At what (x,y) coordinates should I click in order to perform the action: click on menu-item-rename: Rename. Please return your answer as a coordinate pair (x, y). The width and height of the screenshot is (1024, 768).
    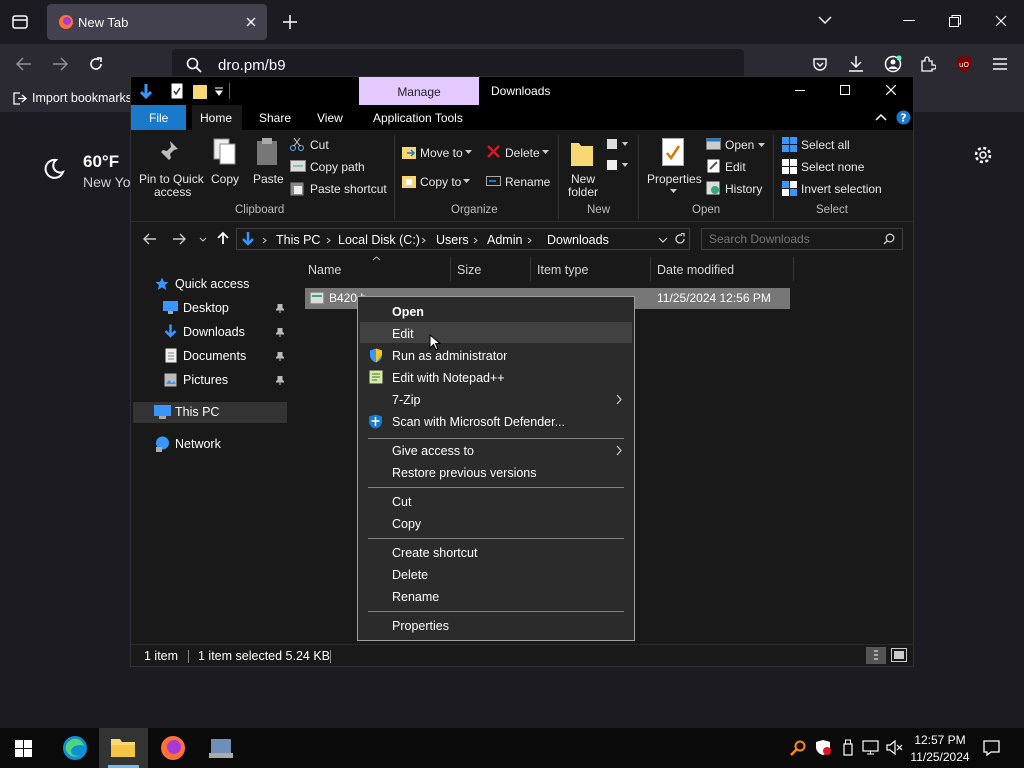
    Looking at the image, I should click on (415, 597).